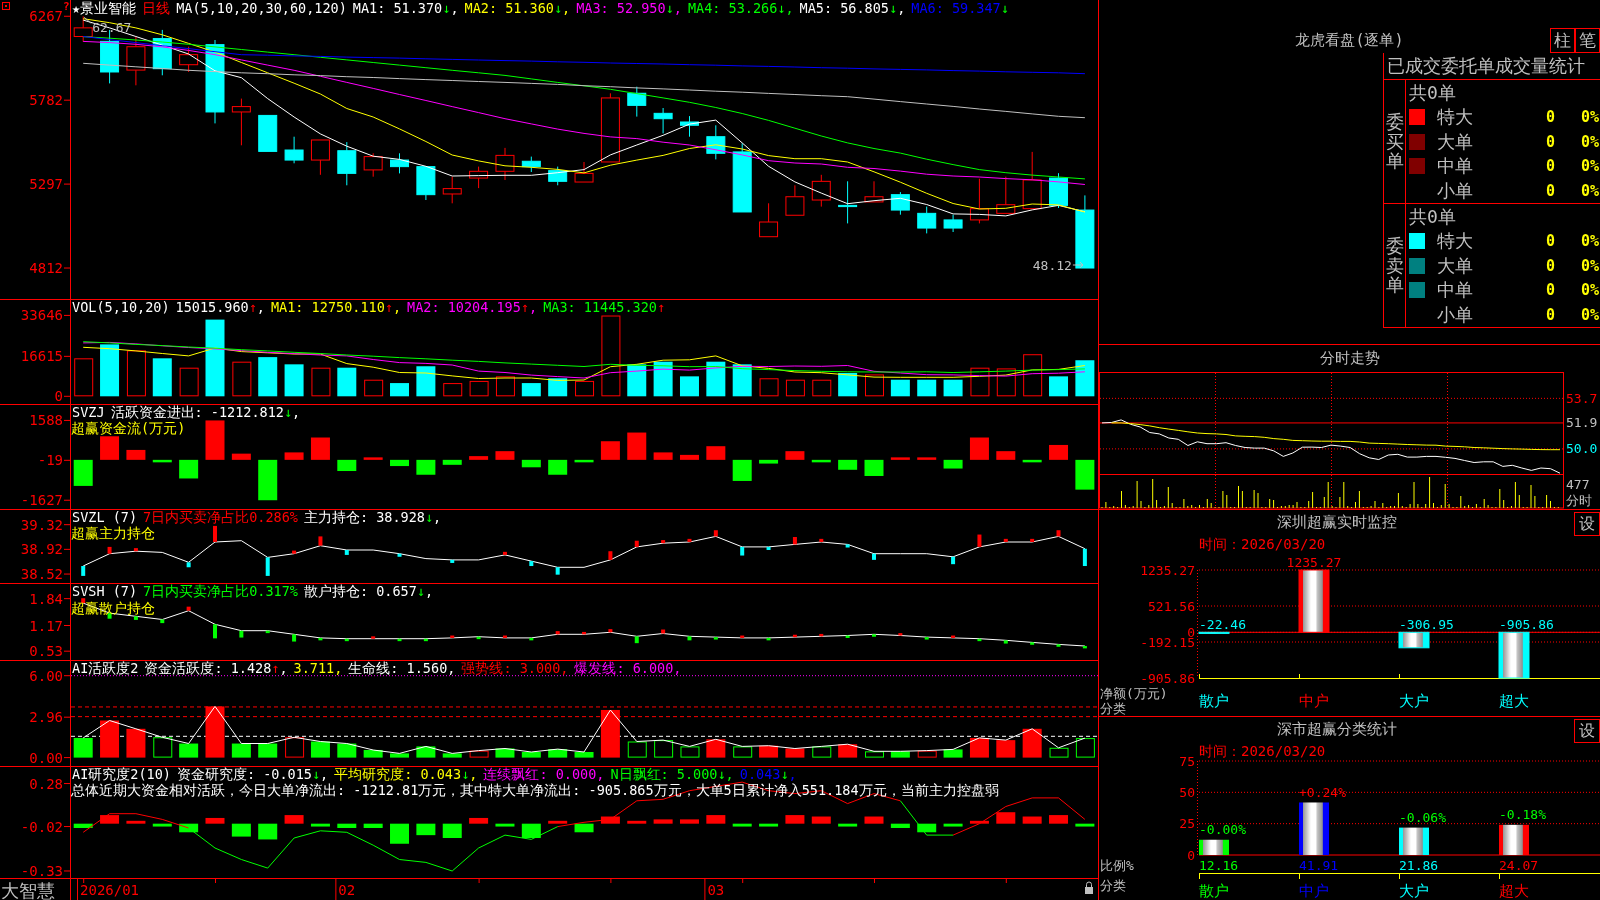 This screenshot has width=1600, height=900. What do you see at coordinates (41, 500) in the screenshot?
I see `axis-label: -1627` at bounding box center [41, 500].